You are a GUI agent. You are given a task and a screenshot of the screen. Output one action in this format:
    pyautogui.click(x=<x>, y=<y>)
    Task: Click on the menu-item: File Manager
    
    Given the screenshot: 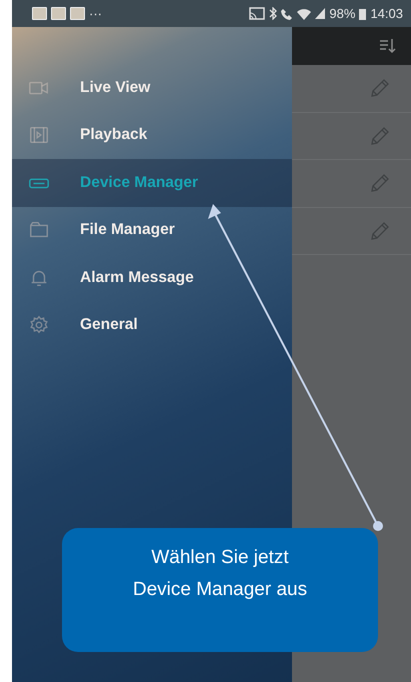 What is the action you would take?
    pyautogui.click(x=152, y=230)
    